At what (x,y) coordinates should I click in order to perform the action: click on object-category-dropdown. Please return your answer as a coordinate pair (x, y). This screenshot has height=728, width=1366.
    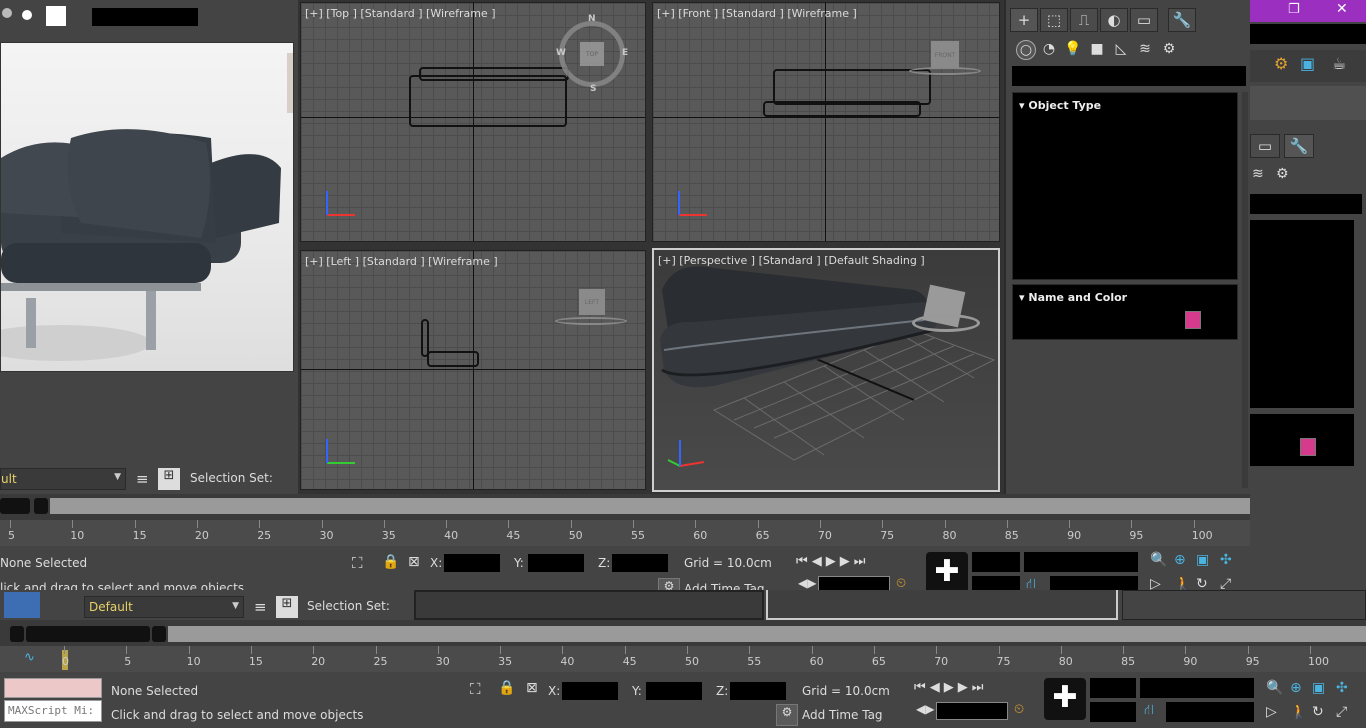
    Looking at the image, I should click on (1129, 76).